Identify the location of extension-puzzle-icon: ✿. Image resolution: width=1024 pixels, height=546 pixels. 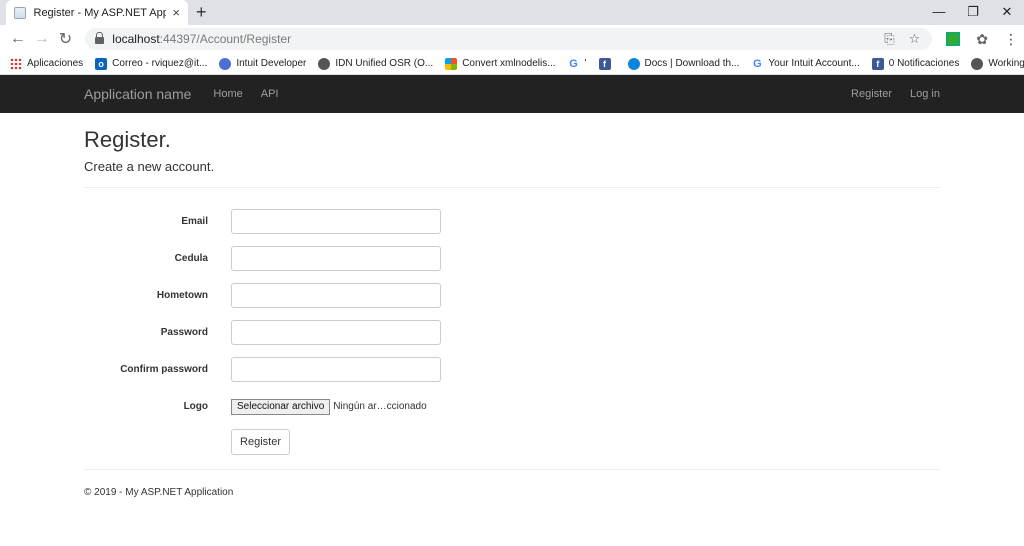
(982, 39).